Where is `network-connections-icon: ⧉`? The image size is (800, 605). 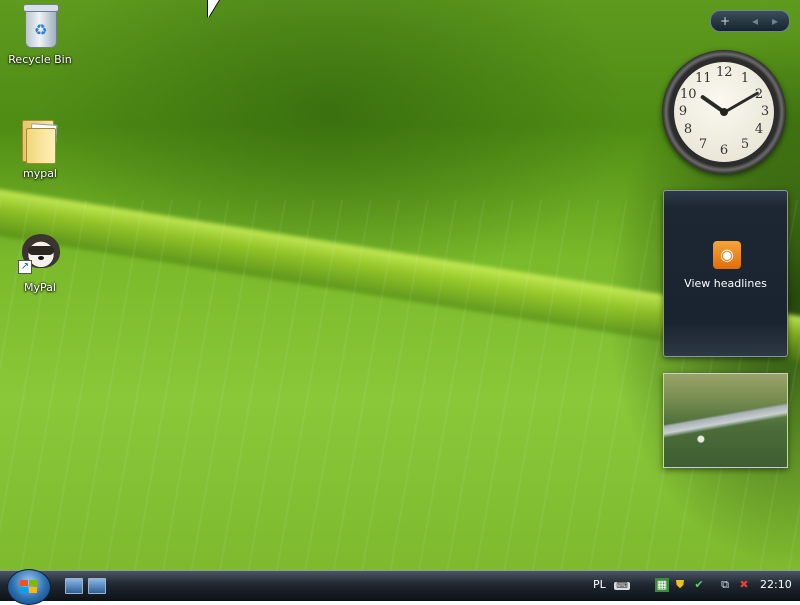 network-connections-icon: ⧉ is located at coordinates (725, 585).